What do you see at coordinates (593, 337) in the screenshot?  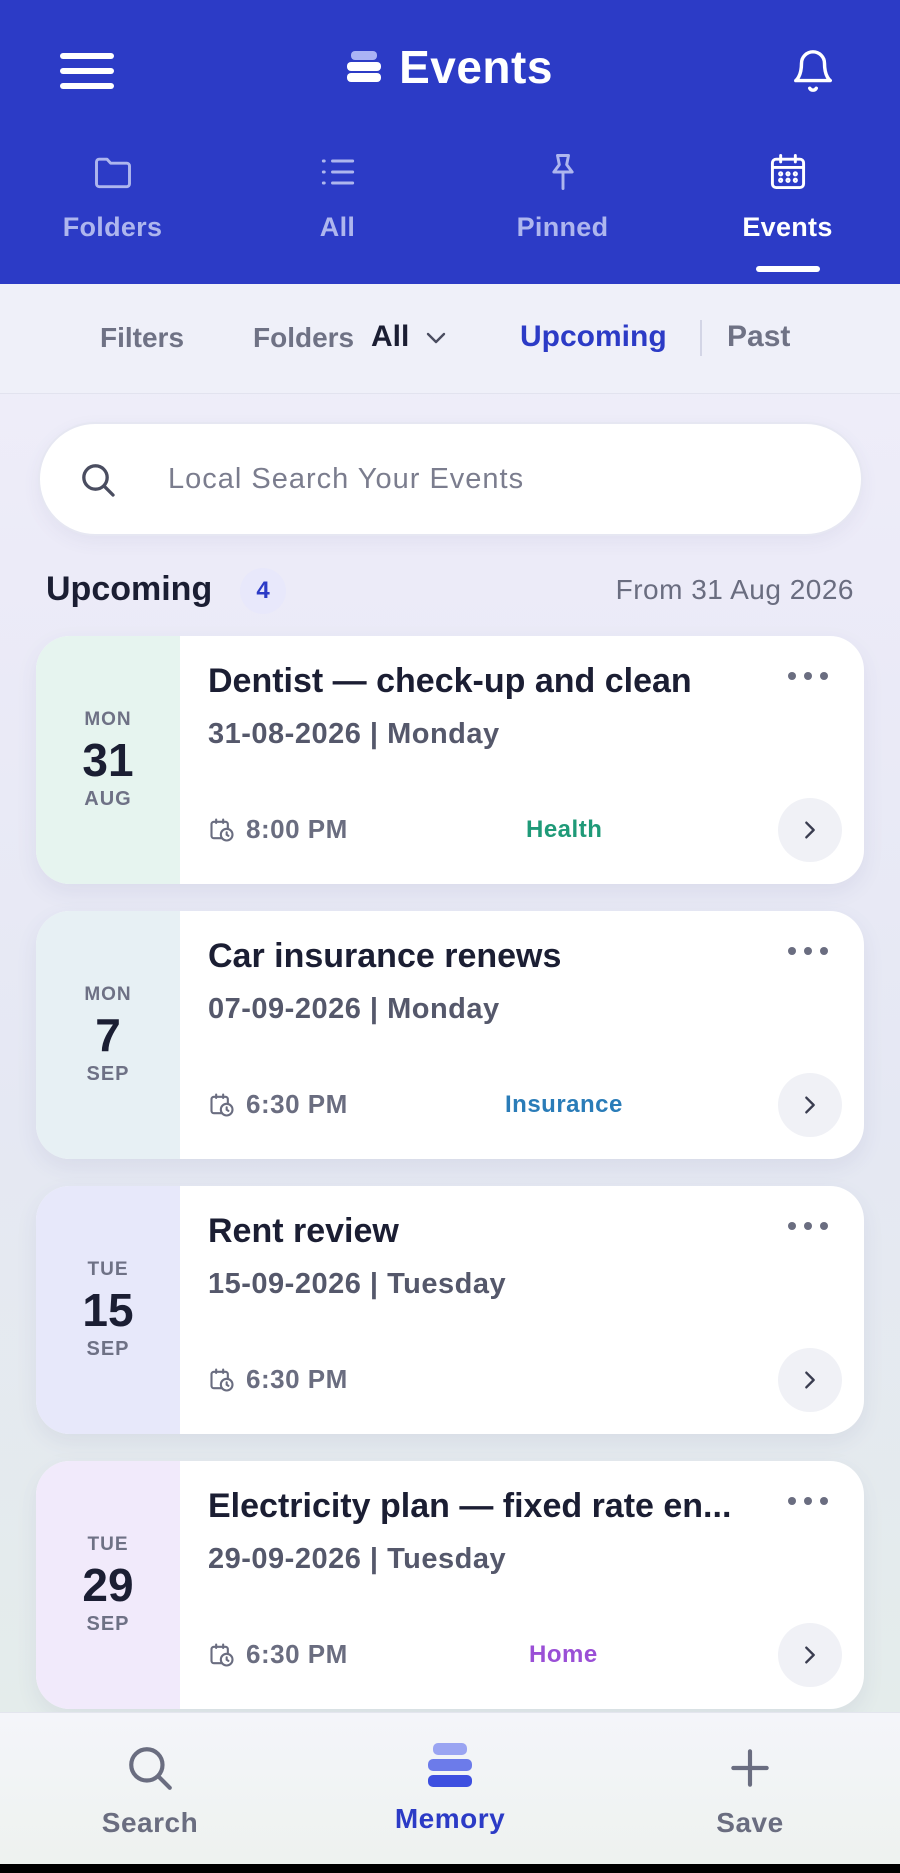 I see `upcoming-toggle: Upcoming` at bounding box center [593, 337].